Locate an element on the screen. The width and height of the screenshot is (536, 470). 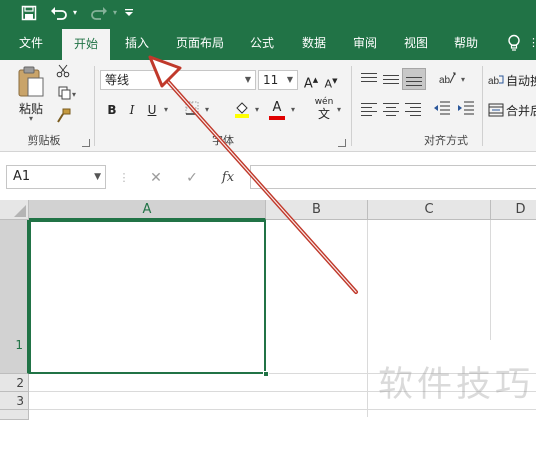
fill-color-icon is located at coordinates (242, 109).